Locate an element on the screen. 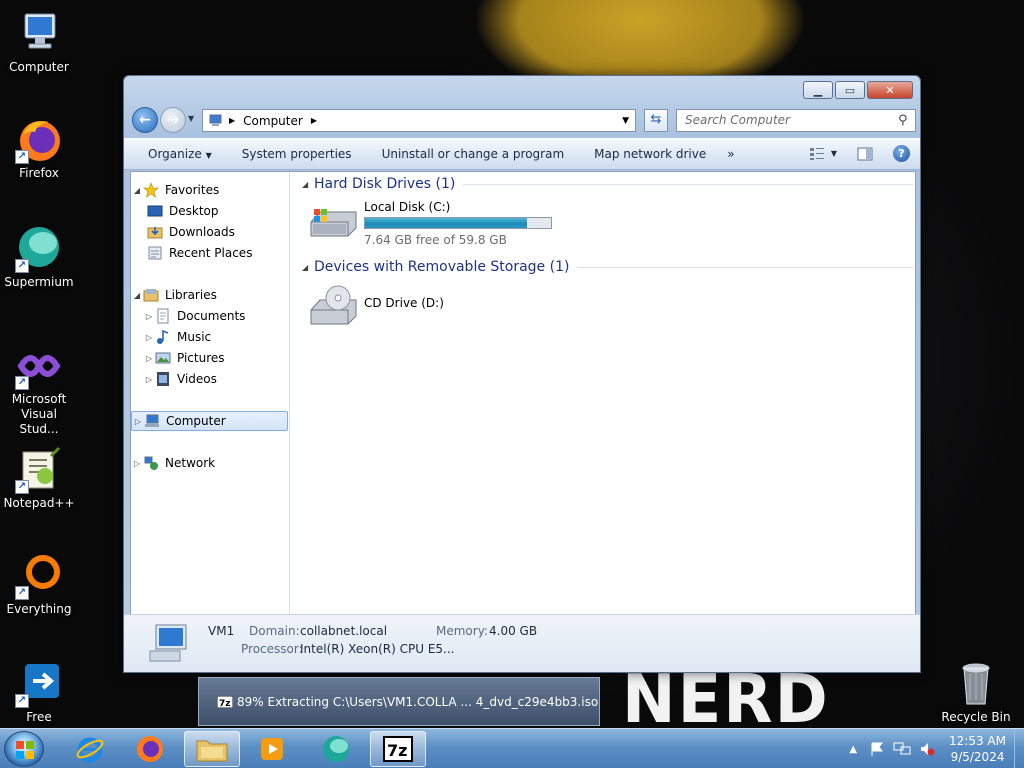 The height and width of the screenshot is (768, 1024). show-desktop-button is located at coordinates (1019, 748).